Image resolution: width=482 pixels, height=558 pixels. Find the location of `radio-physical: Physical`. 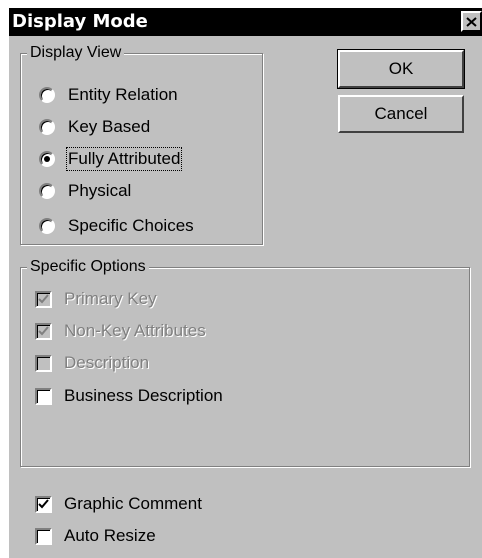

radio-physical: Physical is located at coordinates (85, 191).